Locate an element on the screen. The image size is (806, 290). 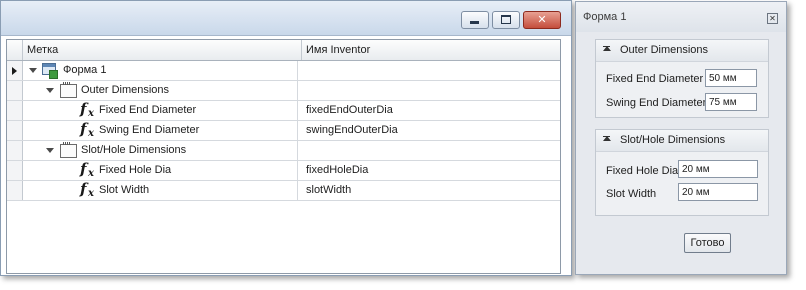
fixed-end-diameter-label: Fixed End Diameter is located at coordinates (655, 79).